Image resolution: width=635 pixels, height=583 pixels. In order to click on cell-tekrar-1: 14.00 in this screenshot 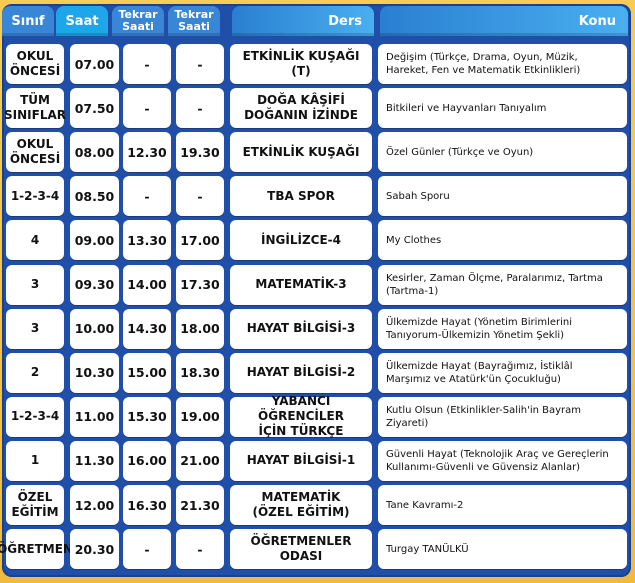, I will do `click(147, 284)`.